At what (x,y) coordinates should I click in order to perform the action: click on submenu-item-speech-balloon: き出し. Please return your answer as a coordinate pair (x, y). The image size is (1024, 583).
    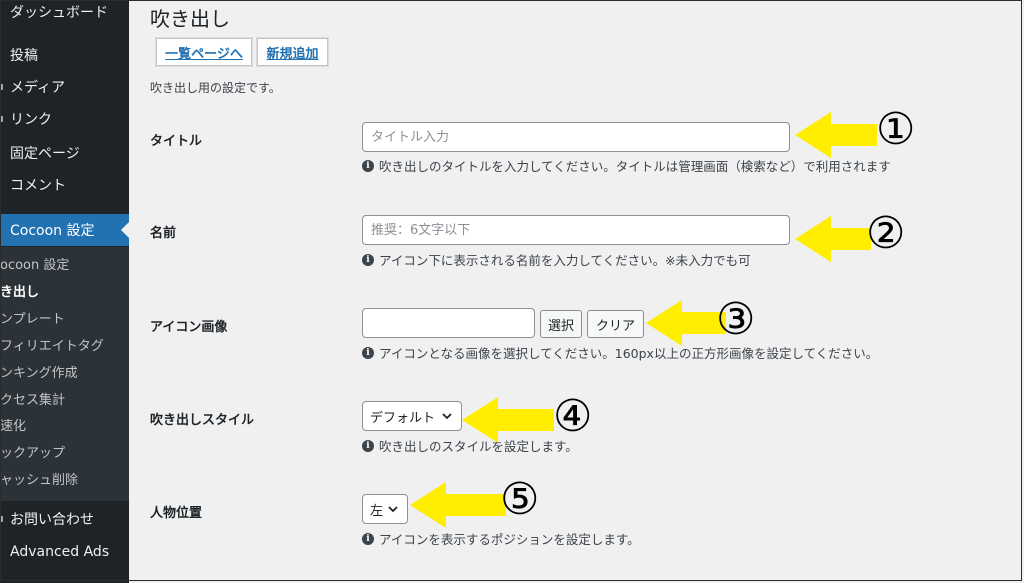
    Looking at the image, I should click on (19, 293).